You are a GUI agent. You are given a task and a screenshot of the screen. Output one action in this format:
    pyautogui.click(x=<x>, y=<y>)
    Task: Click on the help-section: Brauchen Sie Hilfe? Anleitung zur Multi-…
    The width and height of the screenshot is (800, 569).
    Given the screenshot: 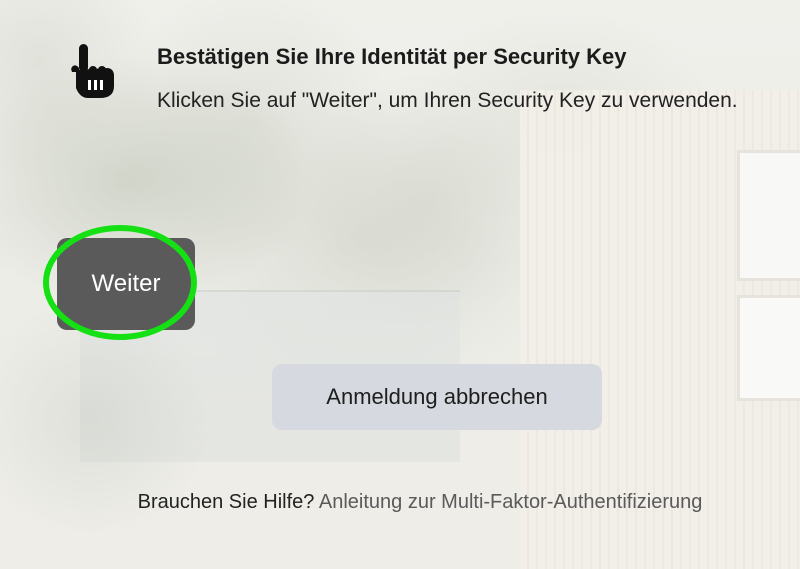 What is the action you would take?
    pyautogui.click(x=420, y=502)
    